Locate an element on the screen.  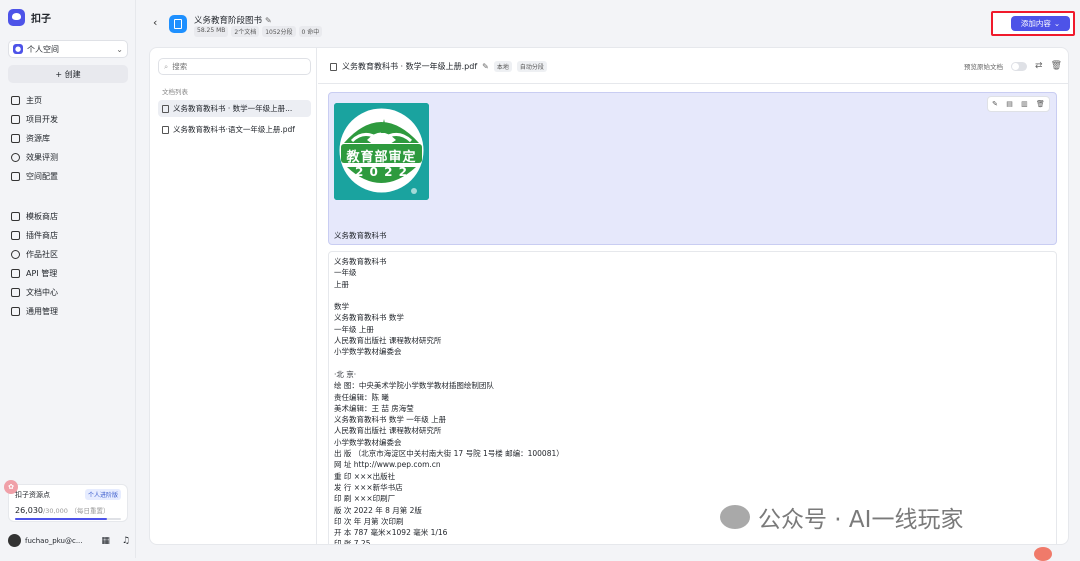
search-box: ⌕ is located at coordinates (234, 66).